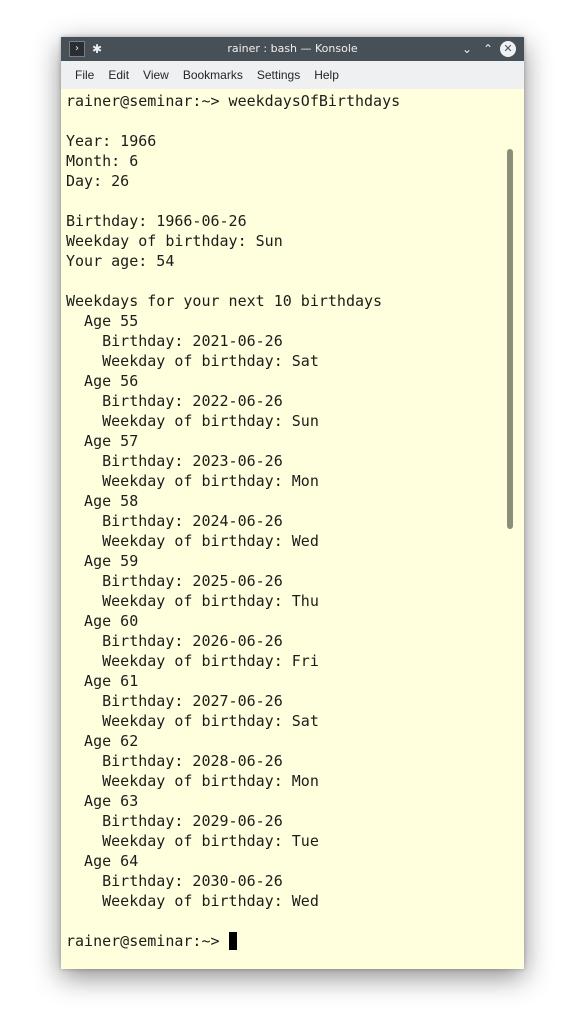 The width and height of the screenshot is (585, 1031). What do you see at coordinates (192, 821) in the screenshot?
I see `terminal-line: Birthday: 2029-06-26` at bounding box center [192, 821].